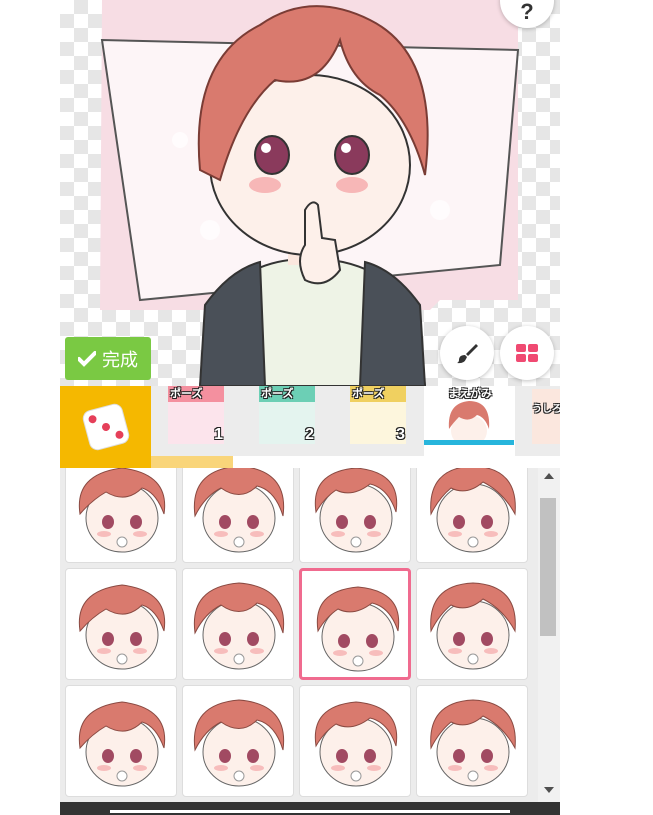 The height and width of the screenshot is (815, 653). I want to click on scroll-down-arrow-icon, so click(549, 790).